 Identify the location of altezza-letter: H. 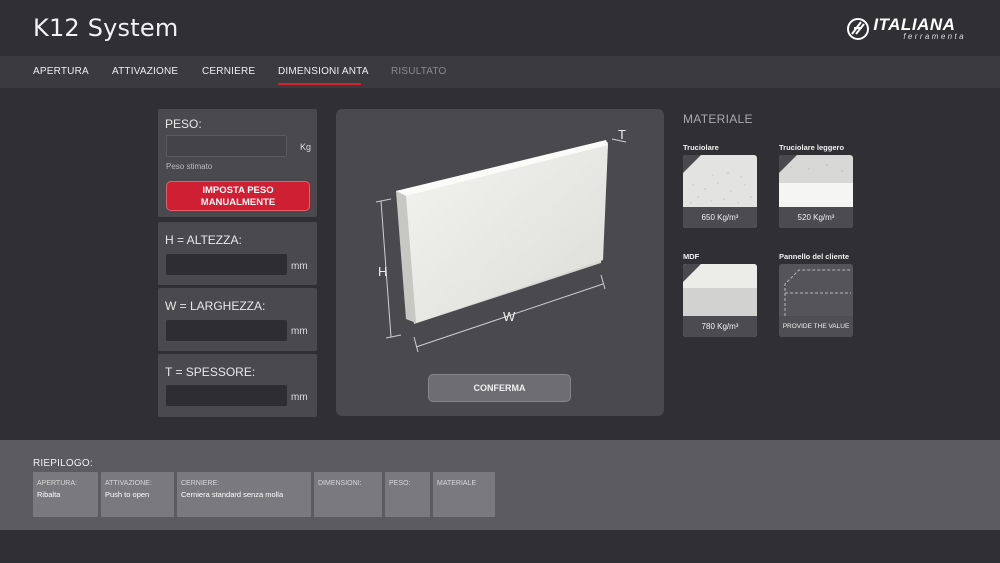
(169, 240).